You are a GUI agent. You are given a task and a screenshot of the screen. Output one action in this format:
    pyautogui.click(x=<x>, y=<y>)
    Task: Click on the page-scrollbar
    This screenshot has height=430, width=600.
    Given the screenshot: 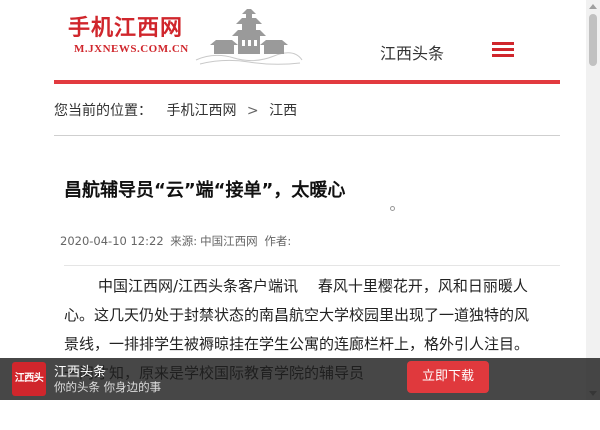 What is the action you would take?
    pyautogui.click(x=593, y=200)
    